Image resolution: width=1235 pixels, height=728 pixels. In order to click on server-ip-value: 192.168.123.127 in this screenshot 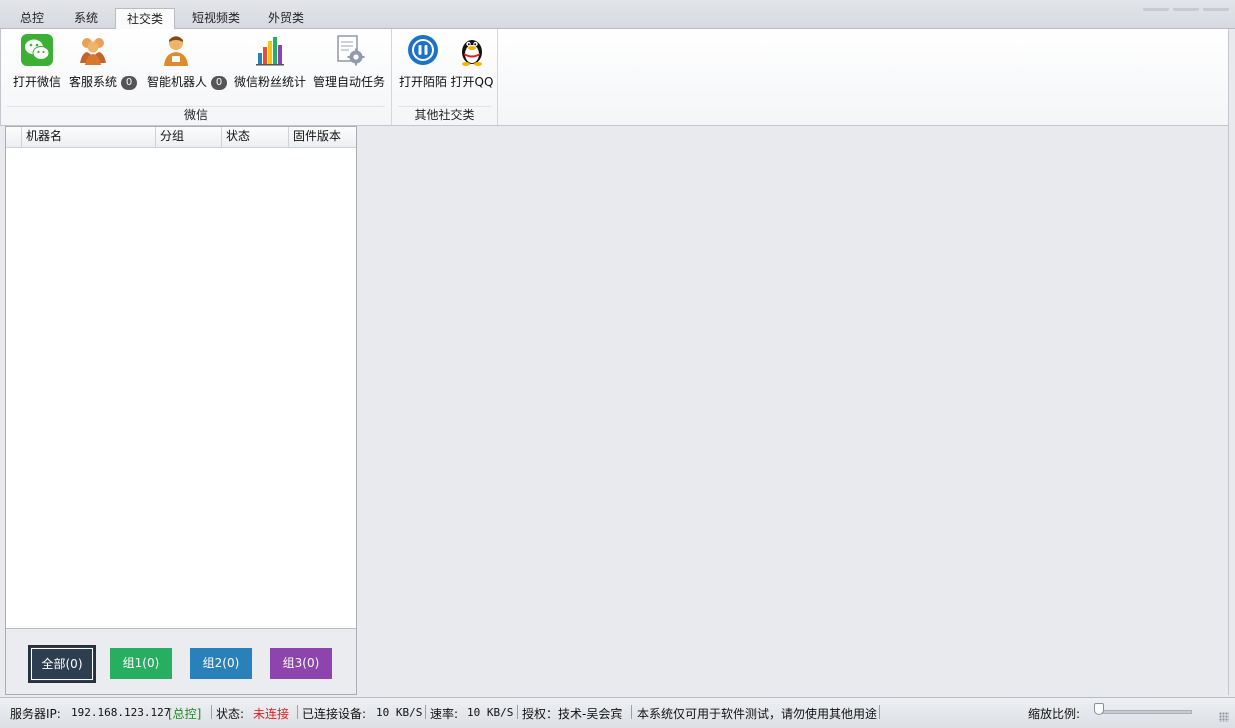, I will do `click(121, 712)`.